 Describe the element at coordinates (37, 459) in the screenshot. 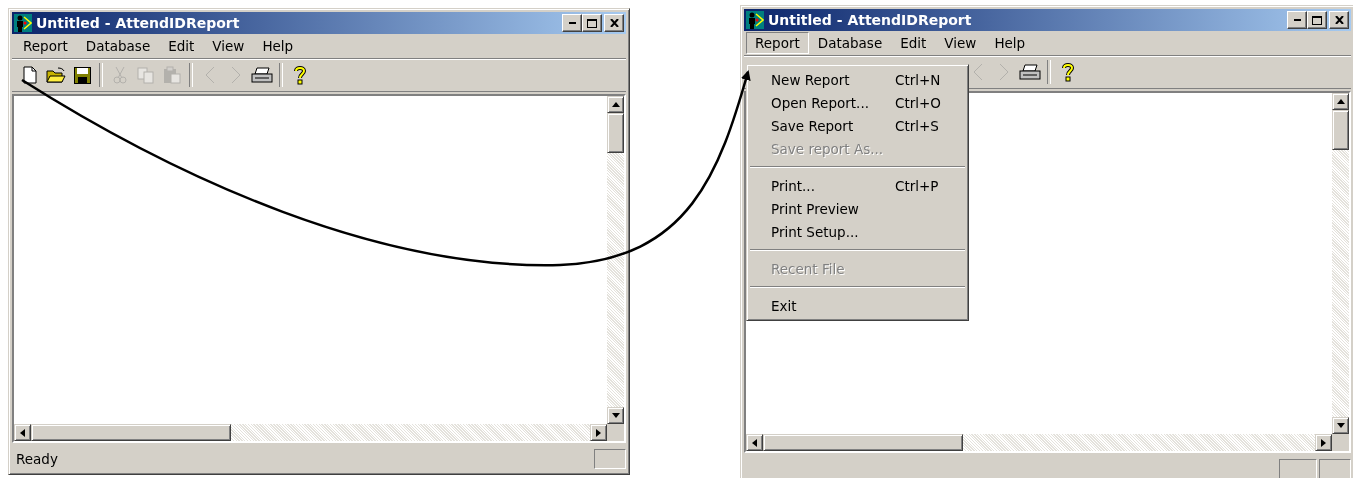

I see `status-text: Ready` at that location.